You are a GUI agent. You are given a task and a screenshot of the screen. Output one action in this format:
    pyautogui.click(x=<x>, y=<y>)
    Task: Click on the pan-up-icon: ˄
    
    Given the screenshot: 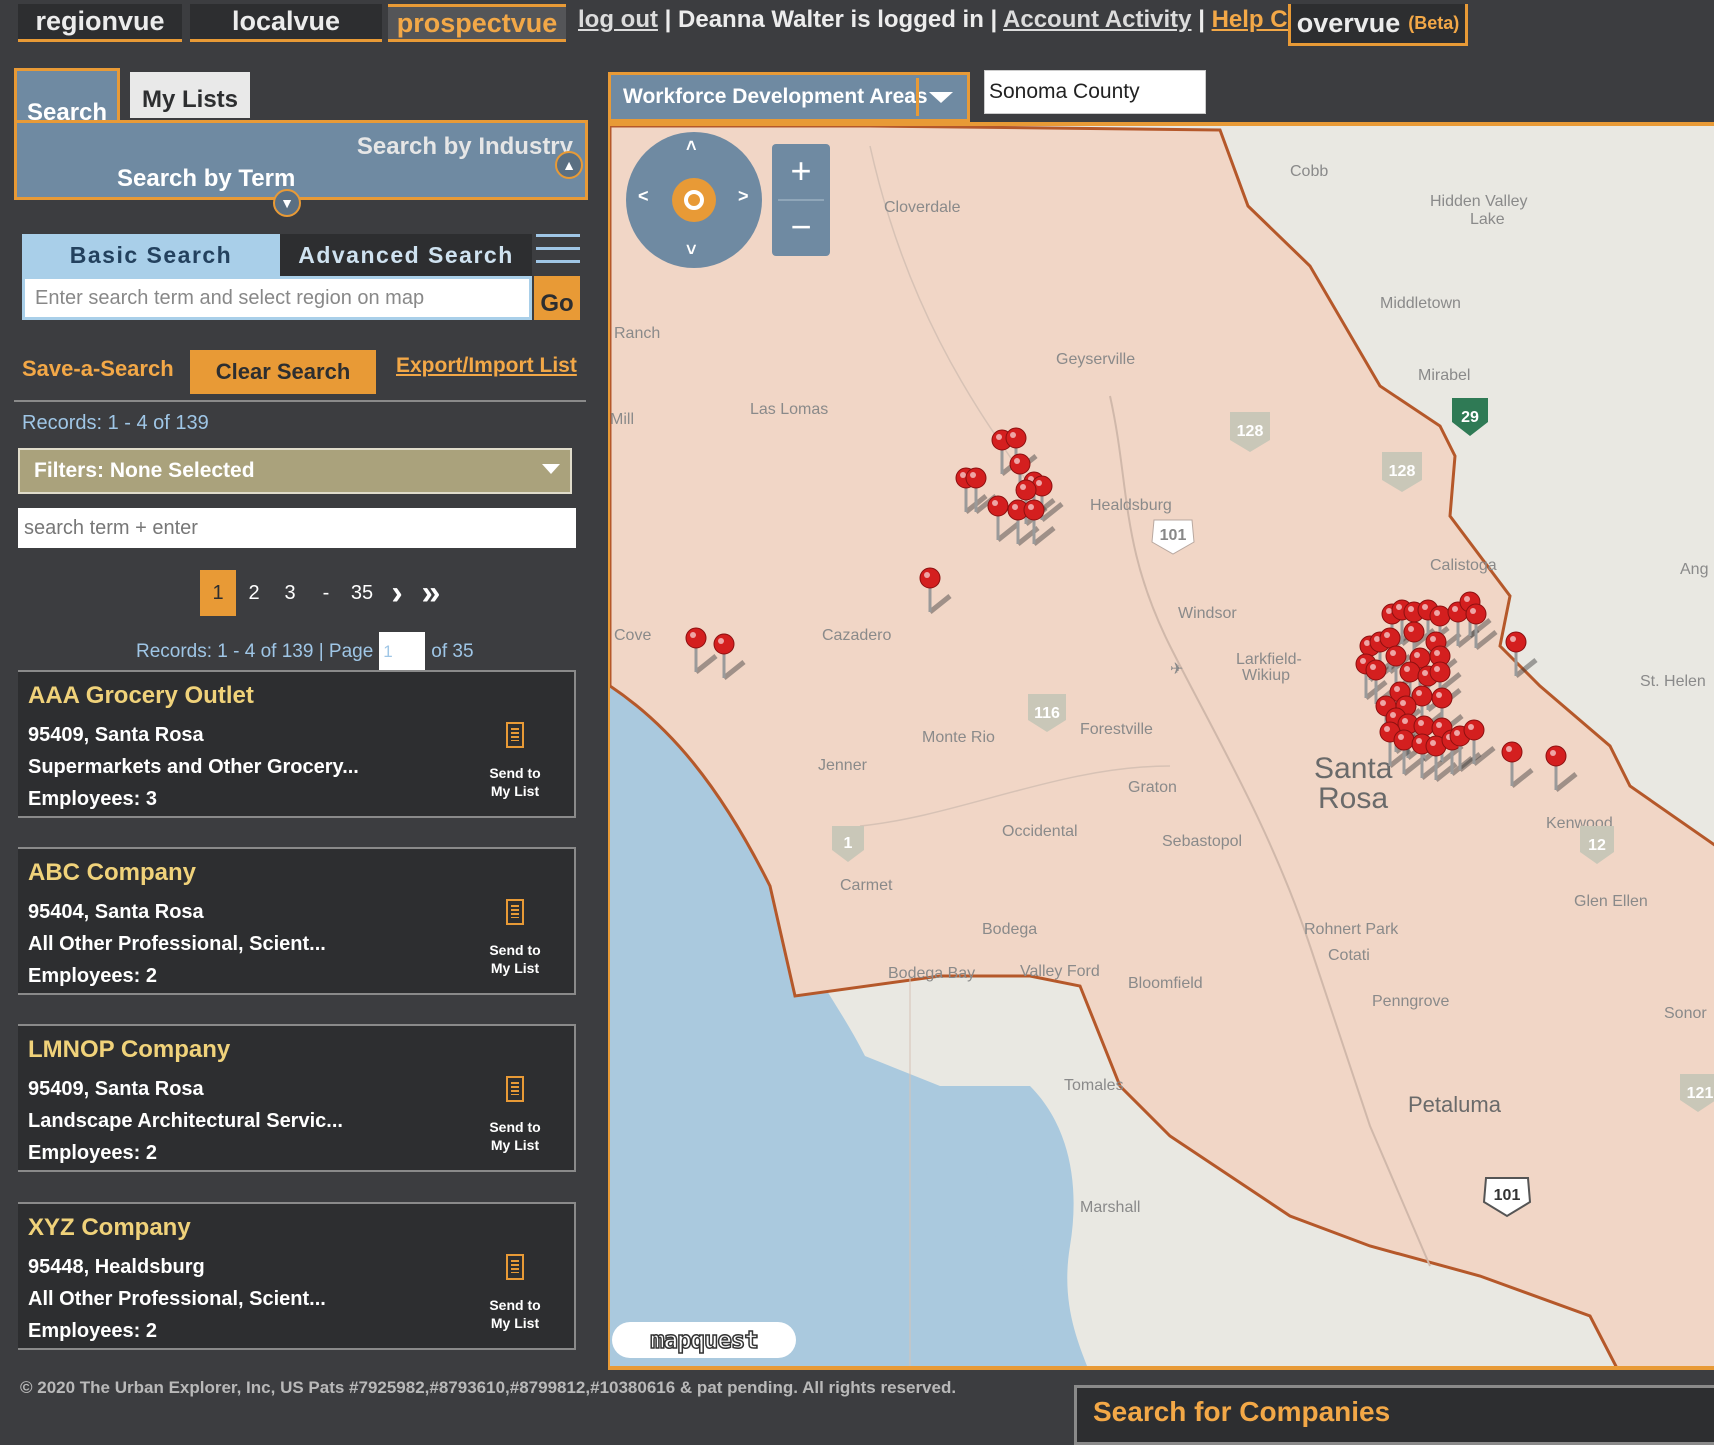 What is the action you would take?
    pyautogui.click(x=691, y=146)
    